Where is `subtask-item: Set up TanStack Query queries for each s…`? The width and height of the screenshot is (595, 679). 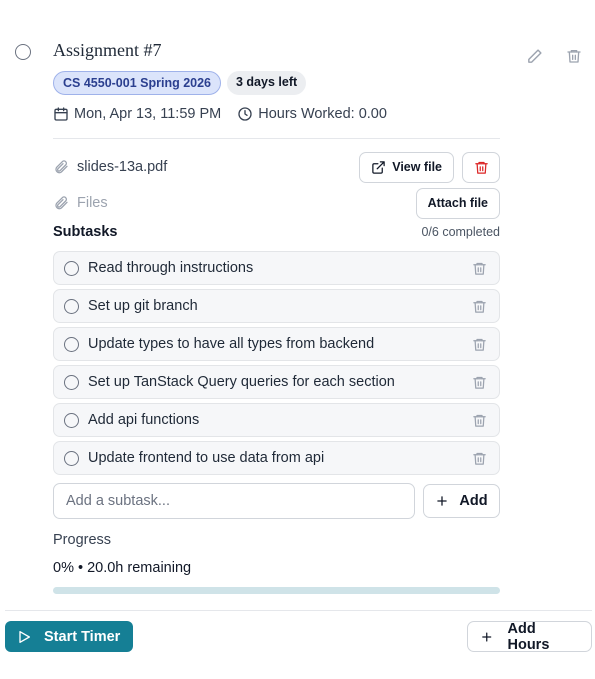
subtask-item: Set up TanStack Query queries for each s… is located at coordinates (276, 382).